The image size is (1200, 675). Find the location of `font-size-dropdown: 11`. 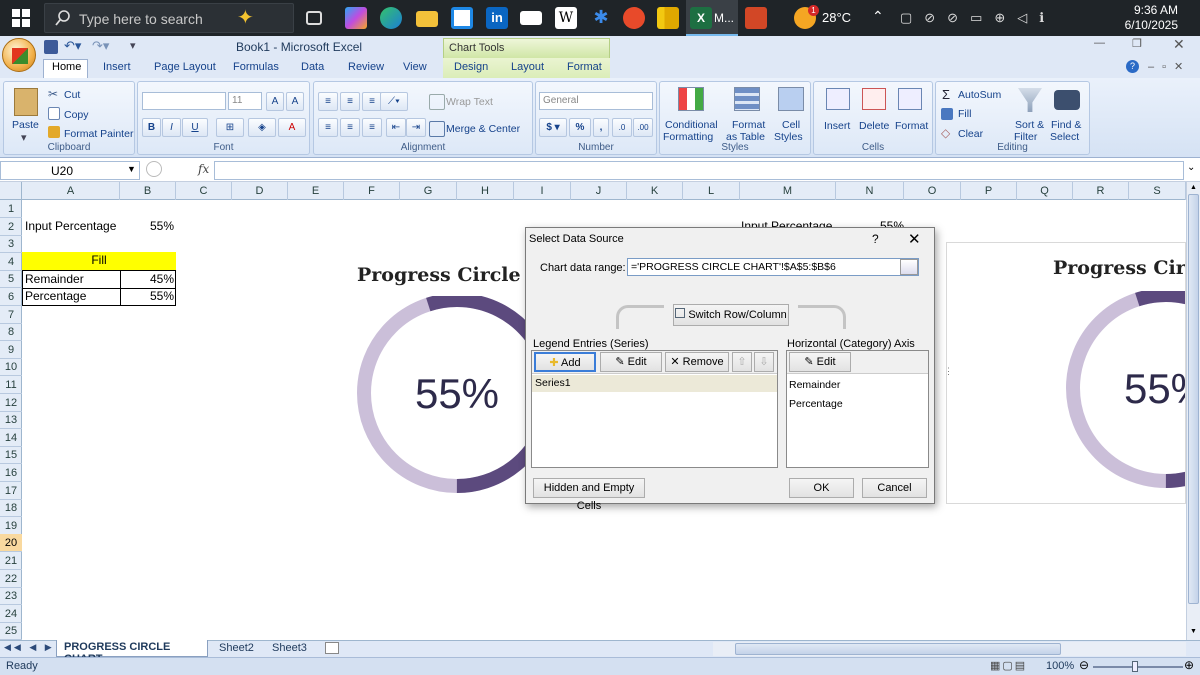

font-size-dropdown: 11 is located at coordinates (245, 101).